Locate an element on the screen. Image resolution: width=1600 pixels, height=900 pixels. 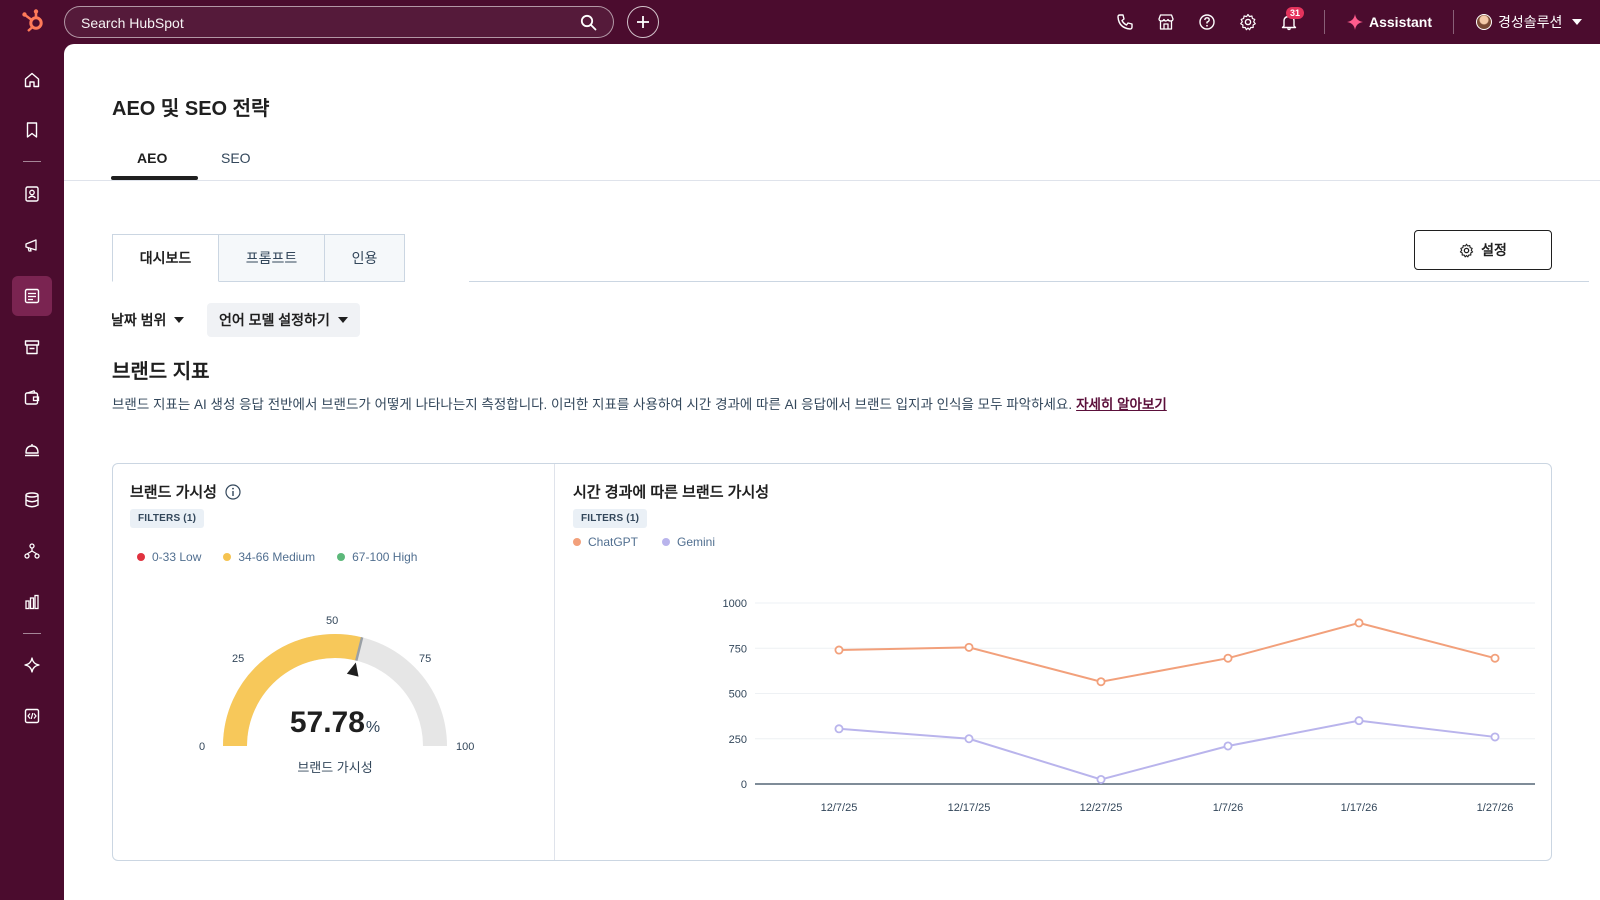
x-tick-label: 12/17/25 is located at coordinates (969, 808).